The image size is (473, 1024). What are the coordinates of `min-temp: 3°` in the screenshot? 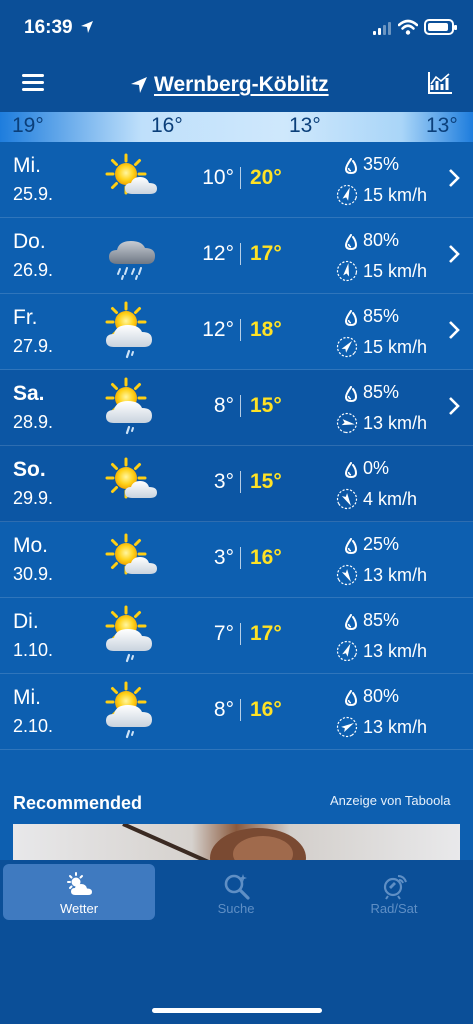 It's located at (223, 557).